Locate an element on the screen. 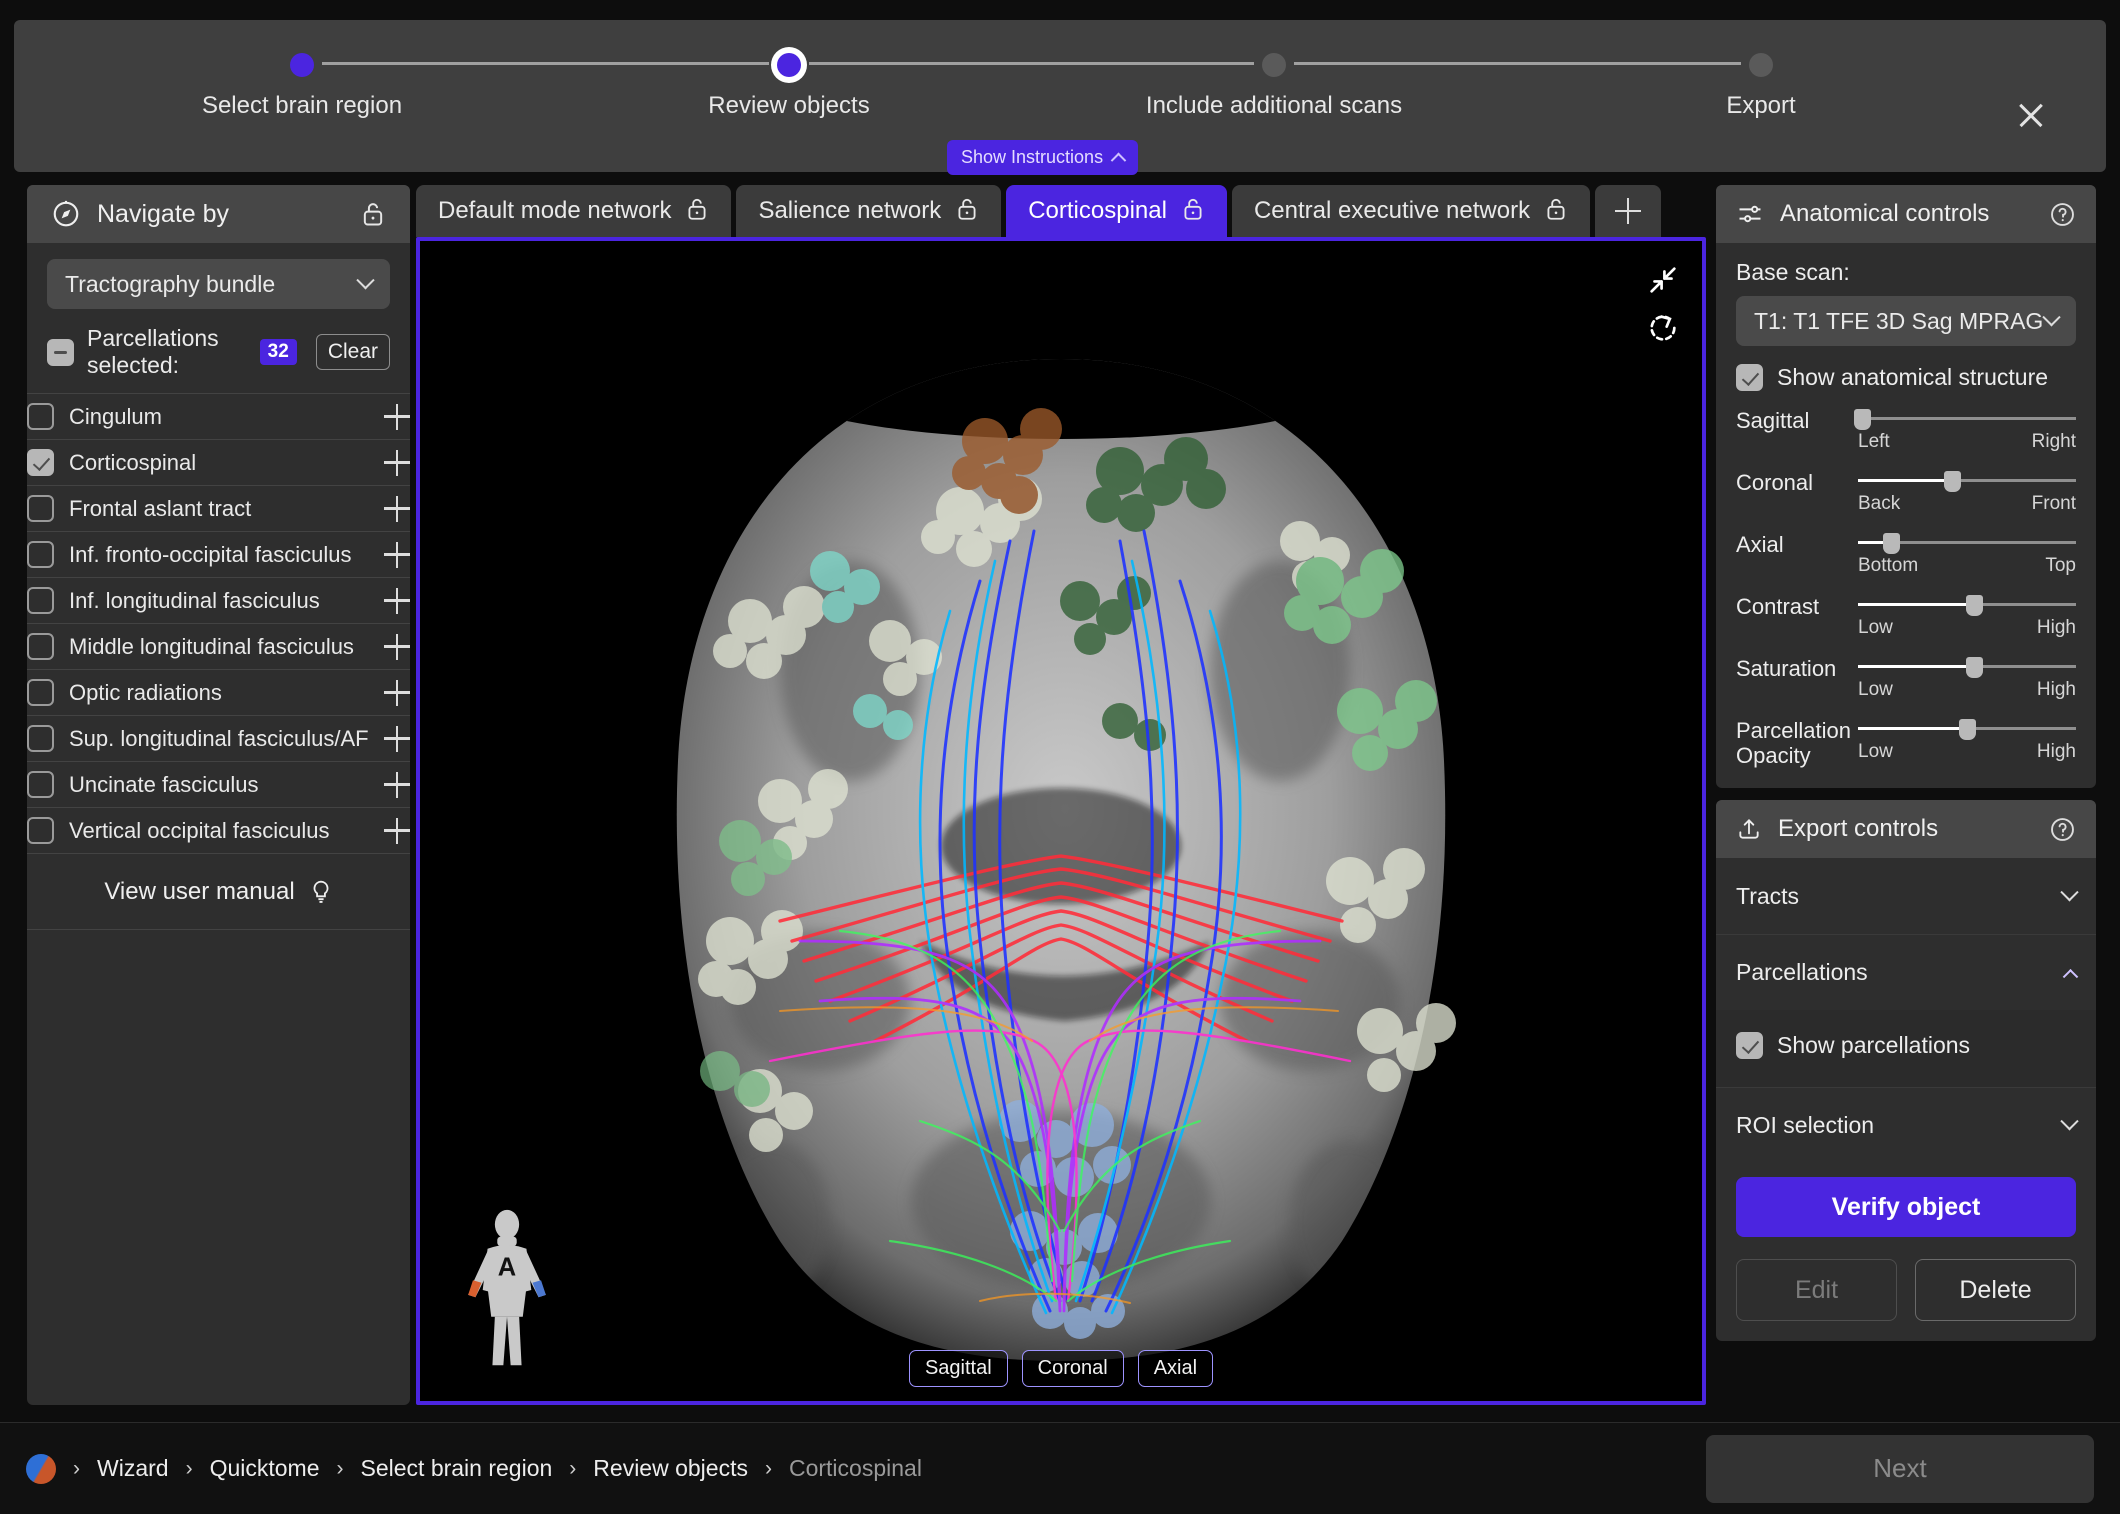 Image resolution: width=2120 pixels, height=1514 pixels. tract-row: Corticospinal is located at coordinates (218, 463).